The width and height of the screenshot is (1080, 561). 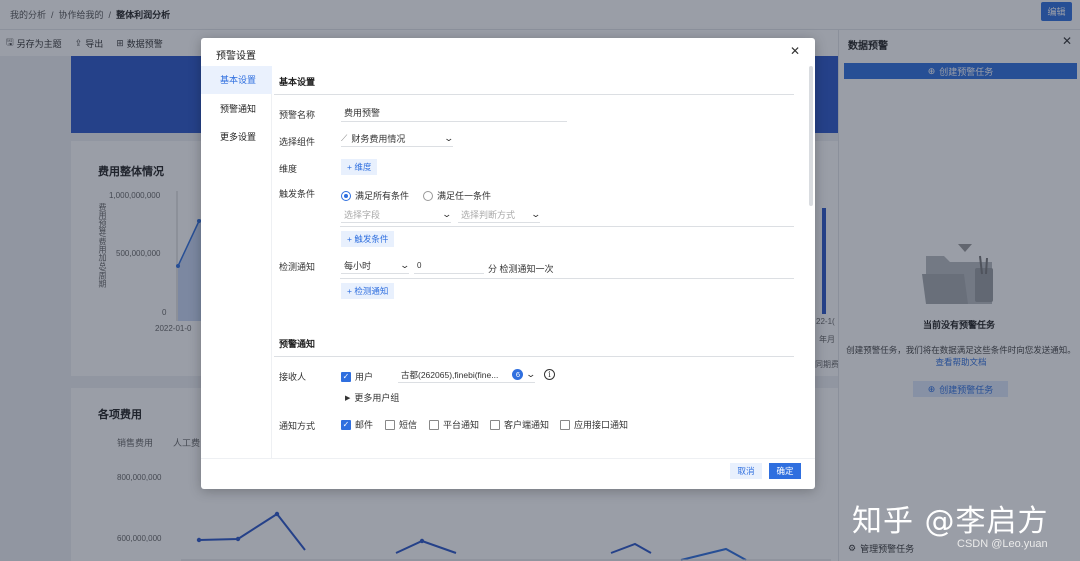 I want to click on add-dimension-button: + 维度, so click(x=359, y=167).